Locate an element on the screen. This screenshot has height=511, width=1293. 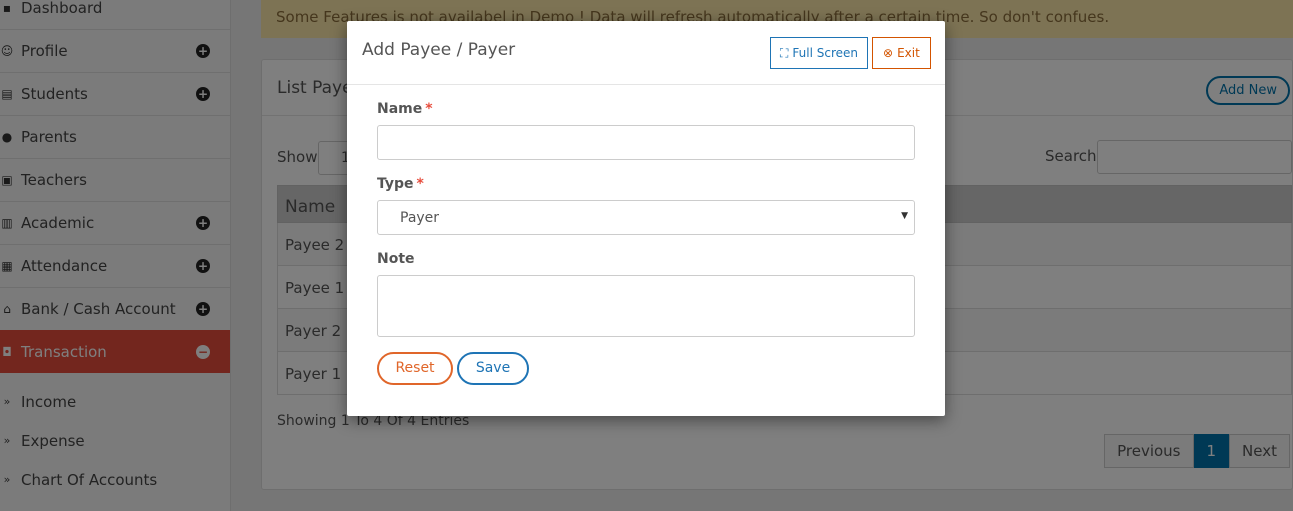
caret-down-icon: ▼ is located at coordinates (904, 216).